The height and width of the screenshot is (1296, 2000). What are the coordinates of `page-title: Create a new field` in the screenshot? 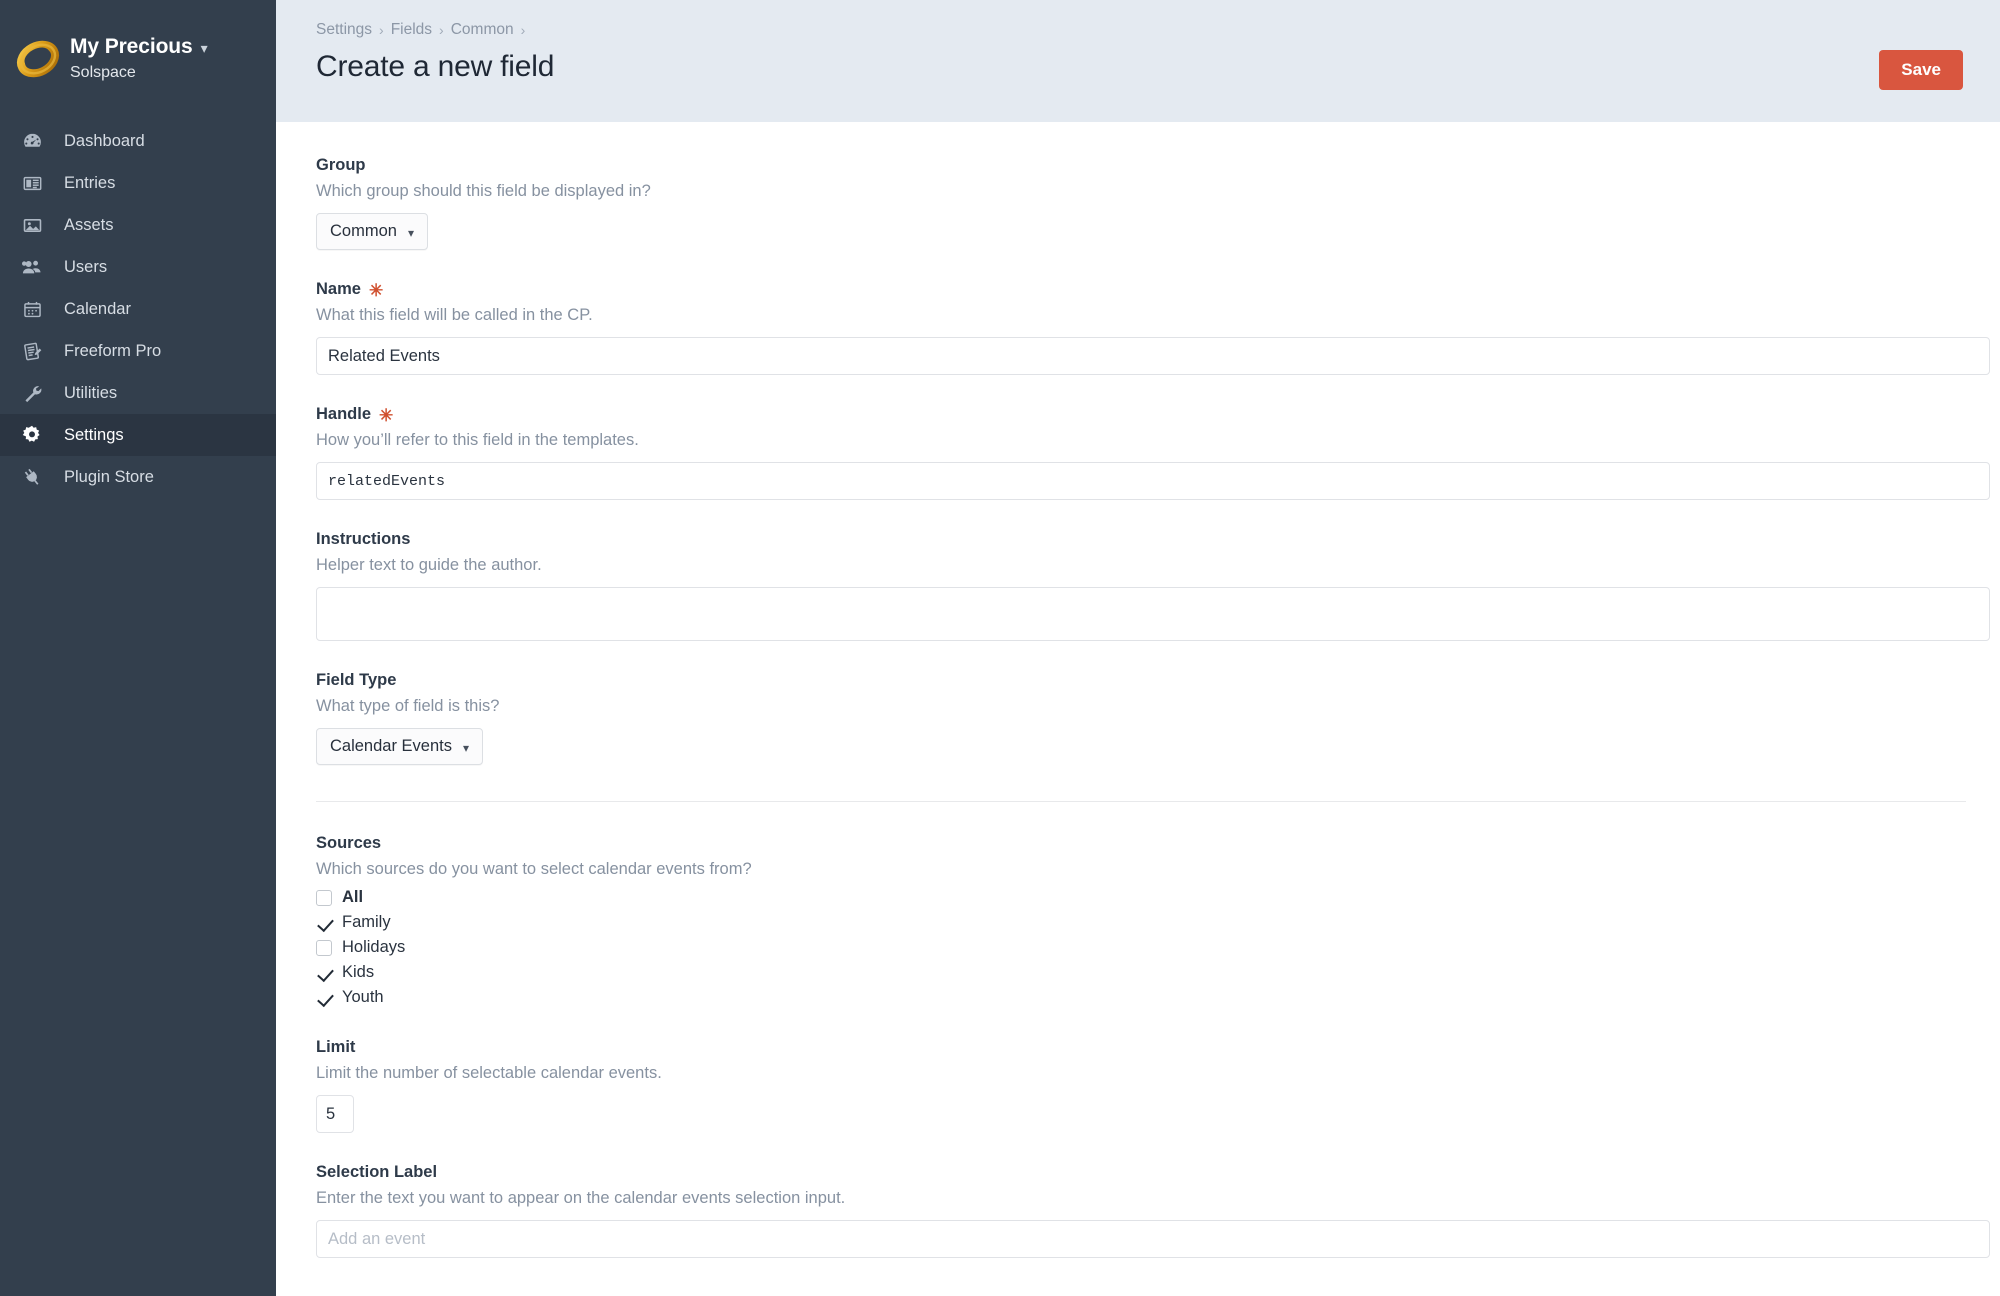 It's located at (435, 66).